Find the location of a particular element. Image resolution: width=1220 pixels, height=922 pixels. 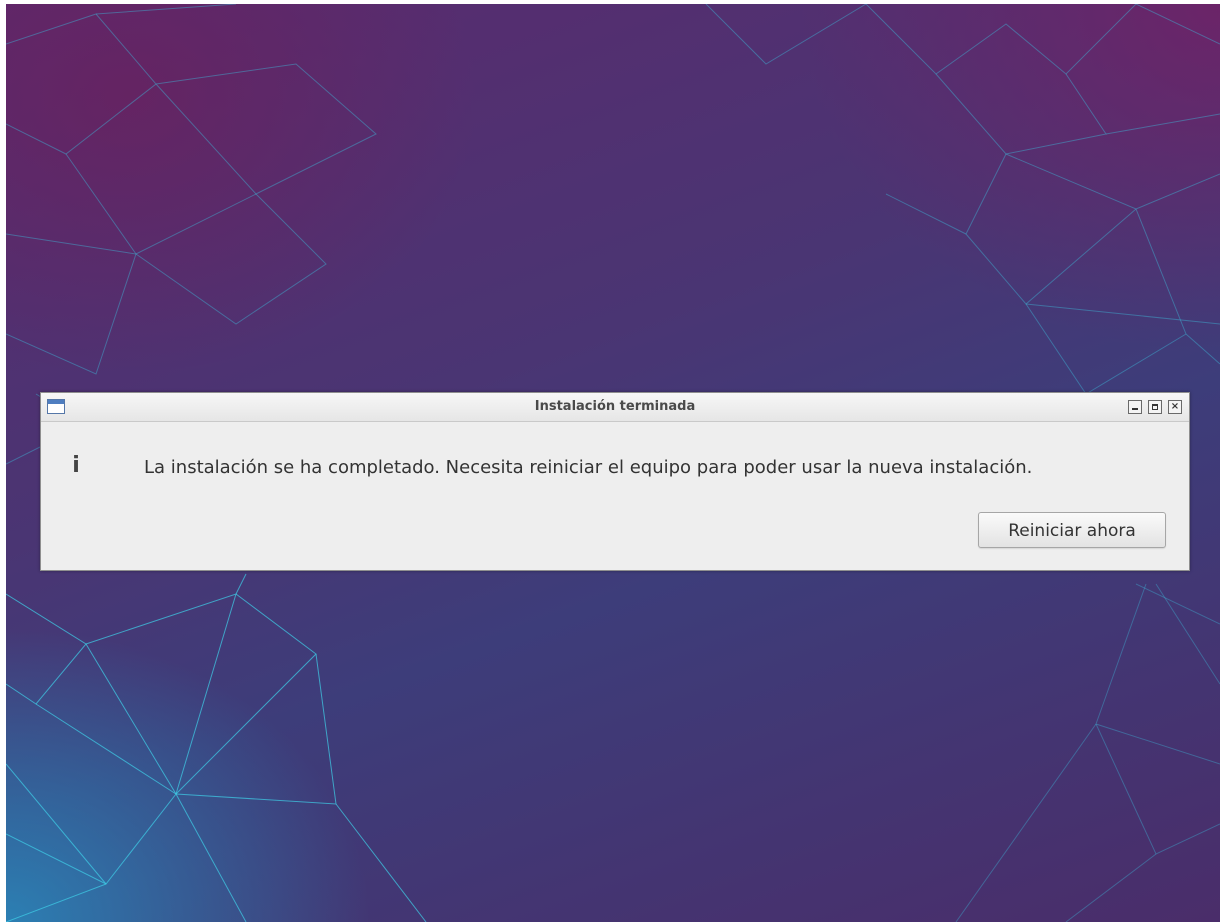

minimize-icon is located at coordinates (1135, 407).